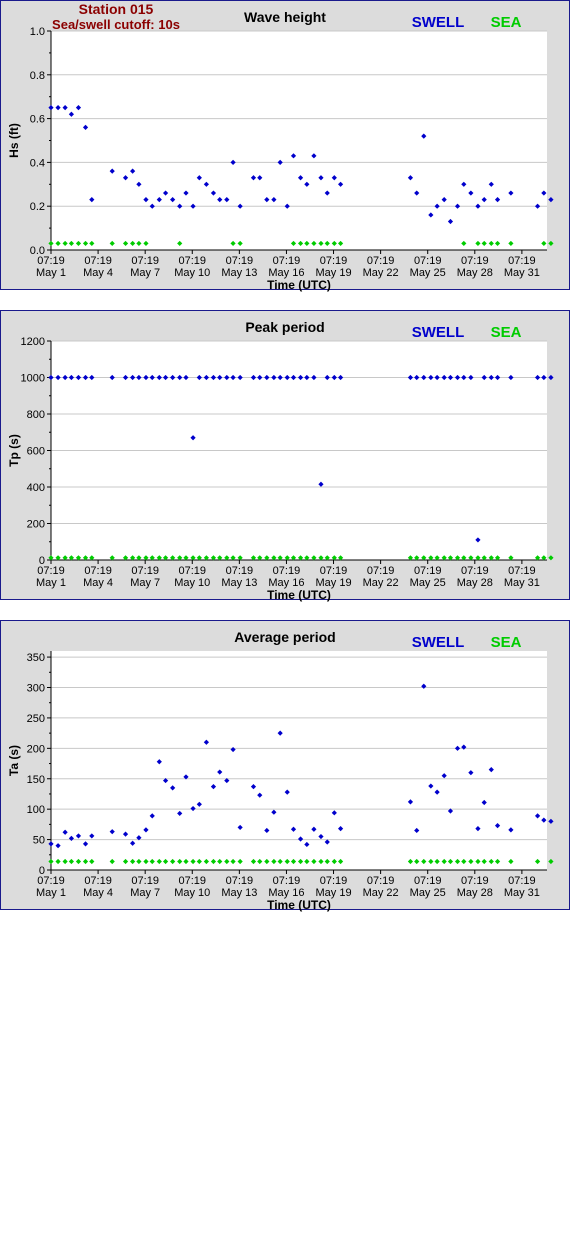 This screenshot has height=1240, width=570. I want to click on chart-title: Peak period, so click(284, 327).